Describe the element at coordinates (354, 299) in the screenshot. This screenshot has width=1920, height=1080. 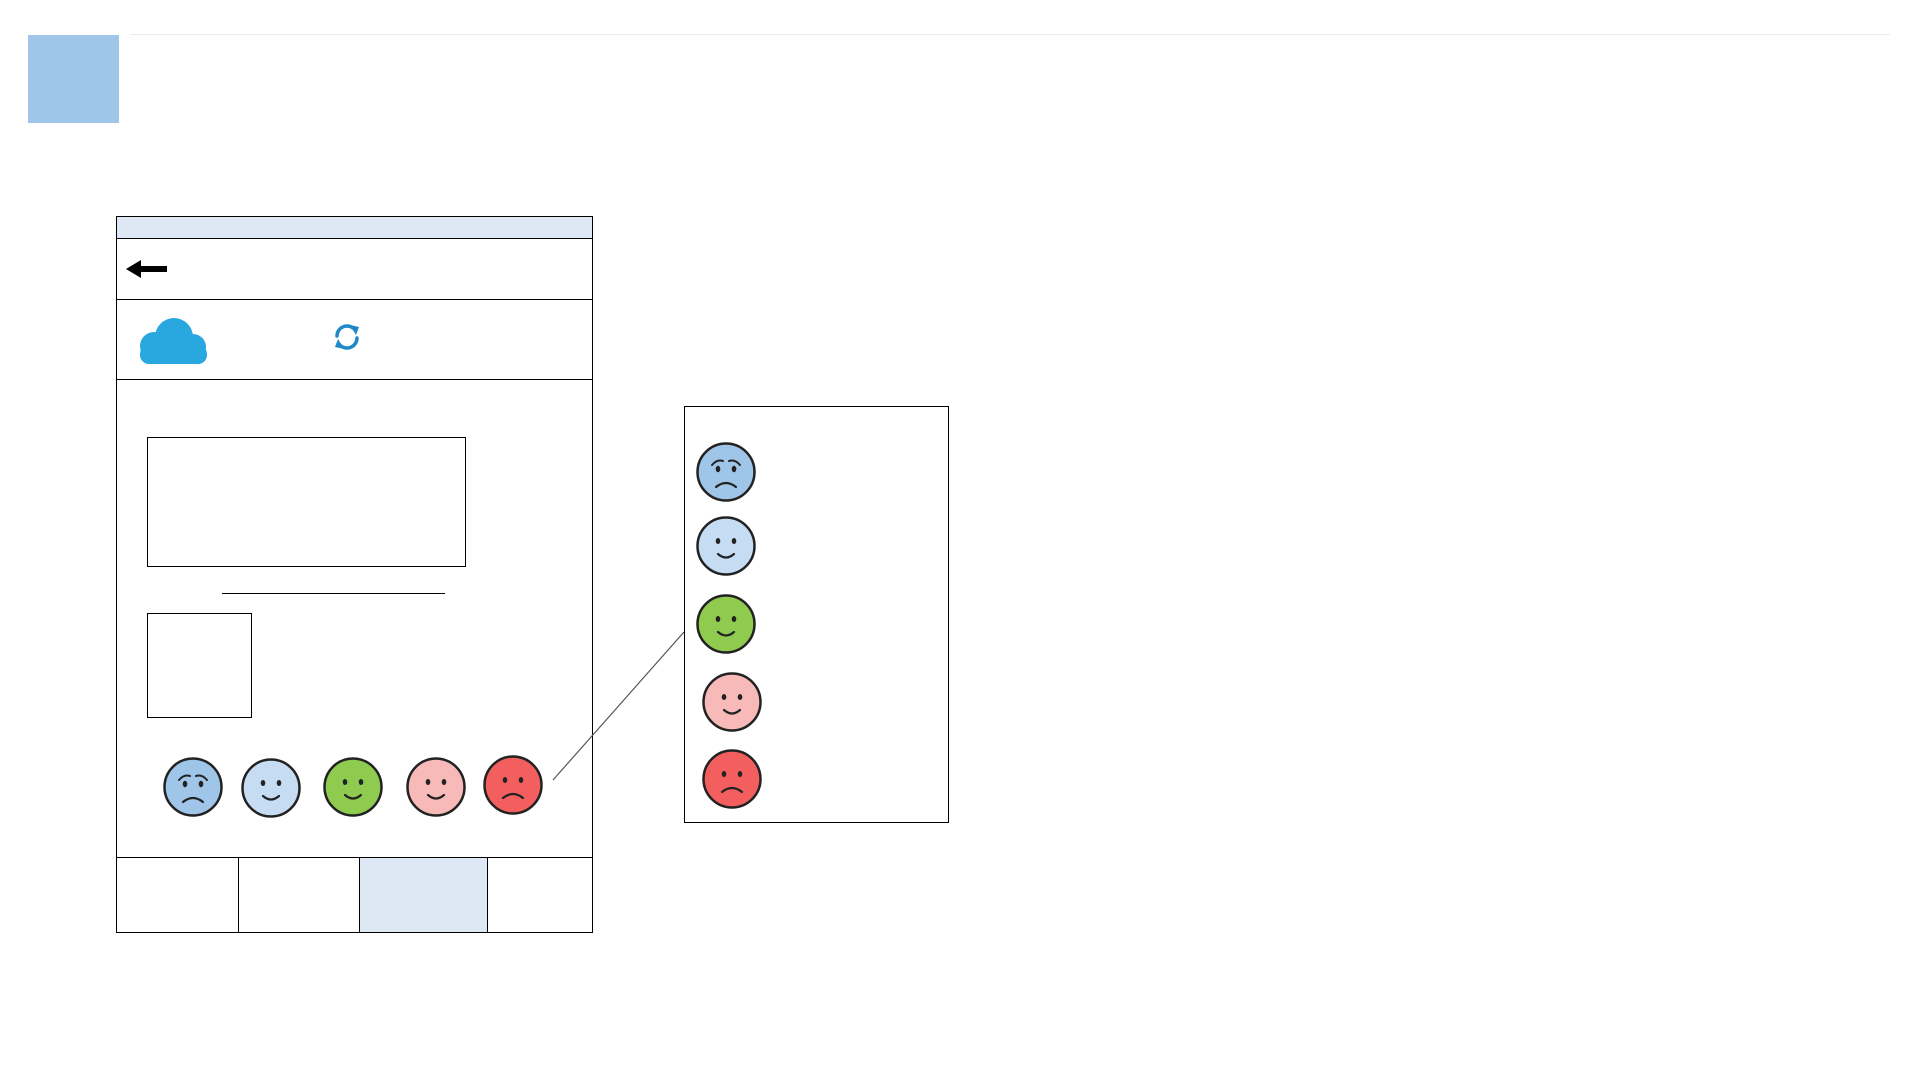
I see `header-divider` at that location.